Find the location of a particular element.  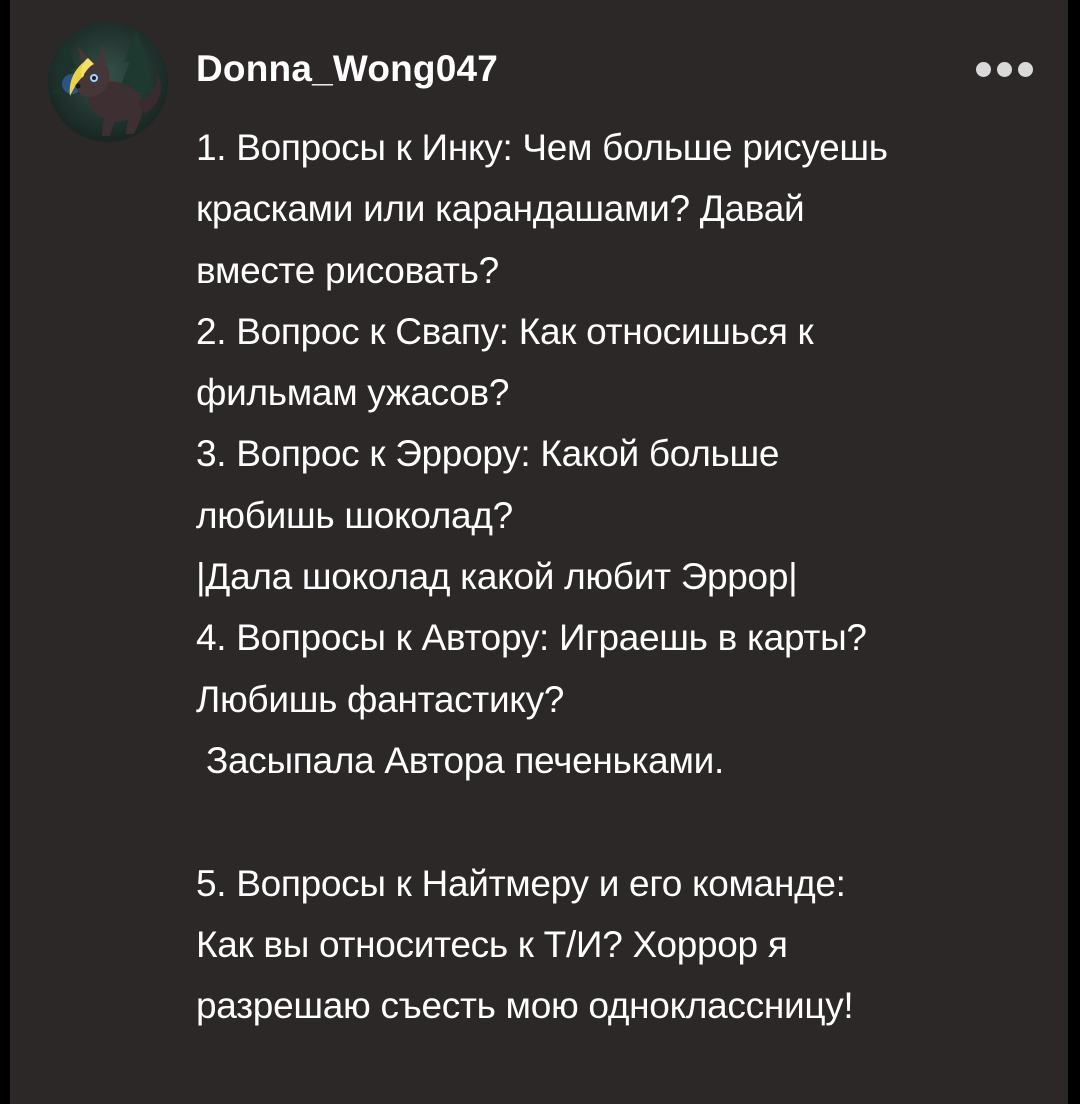

message-line: вместе рисовать? is located at coordinates (347, 270).